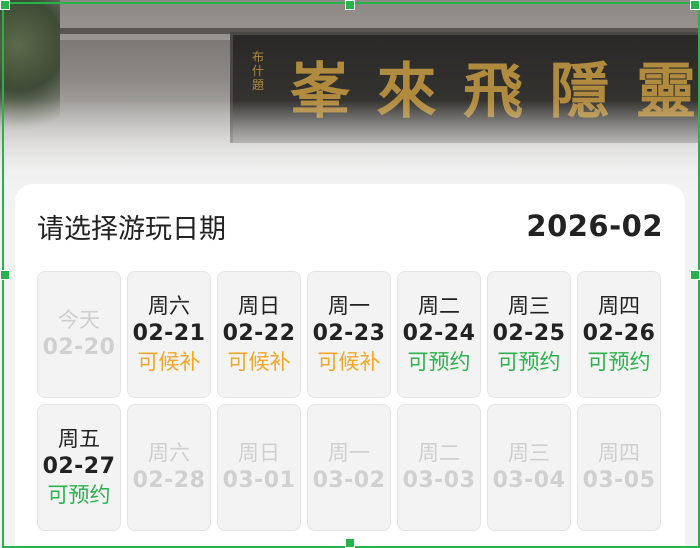  I want to click on date-value: 02-27, so click(79, 466).